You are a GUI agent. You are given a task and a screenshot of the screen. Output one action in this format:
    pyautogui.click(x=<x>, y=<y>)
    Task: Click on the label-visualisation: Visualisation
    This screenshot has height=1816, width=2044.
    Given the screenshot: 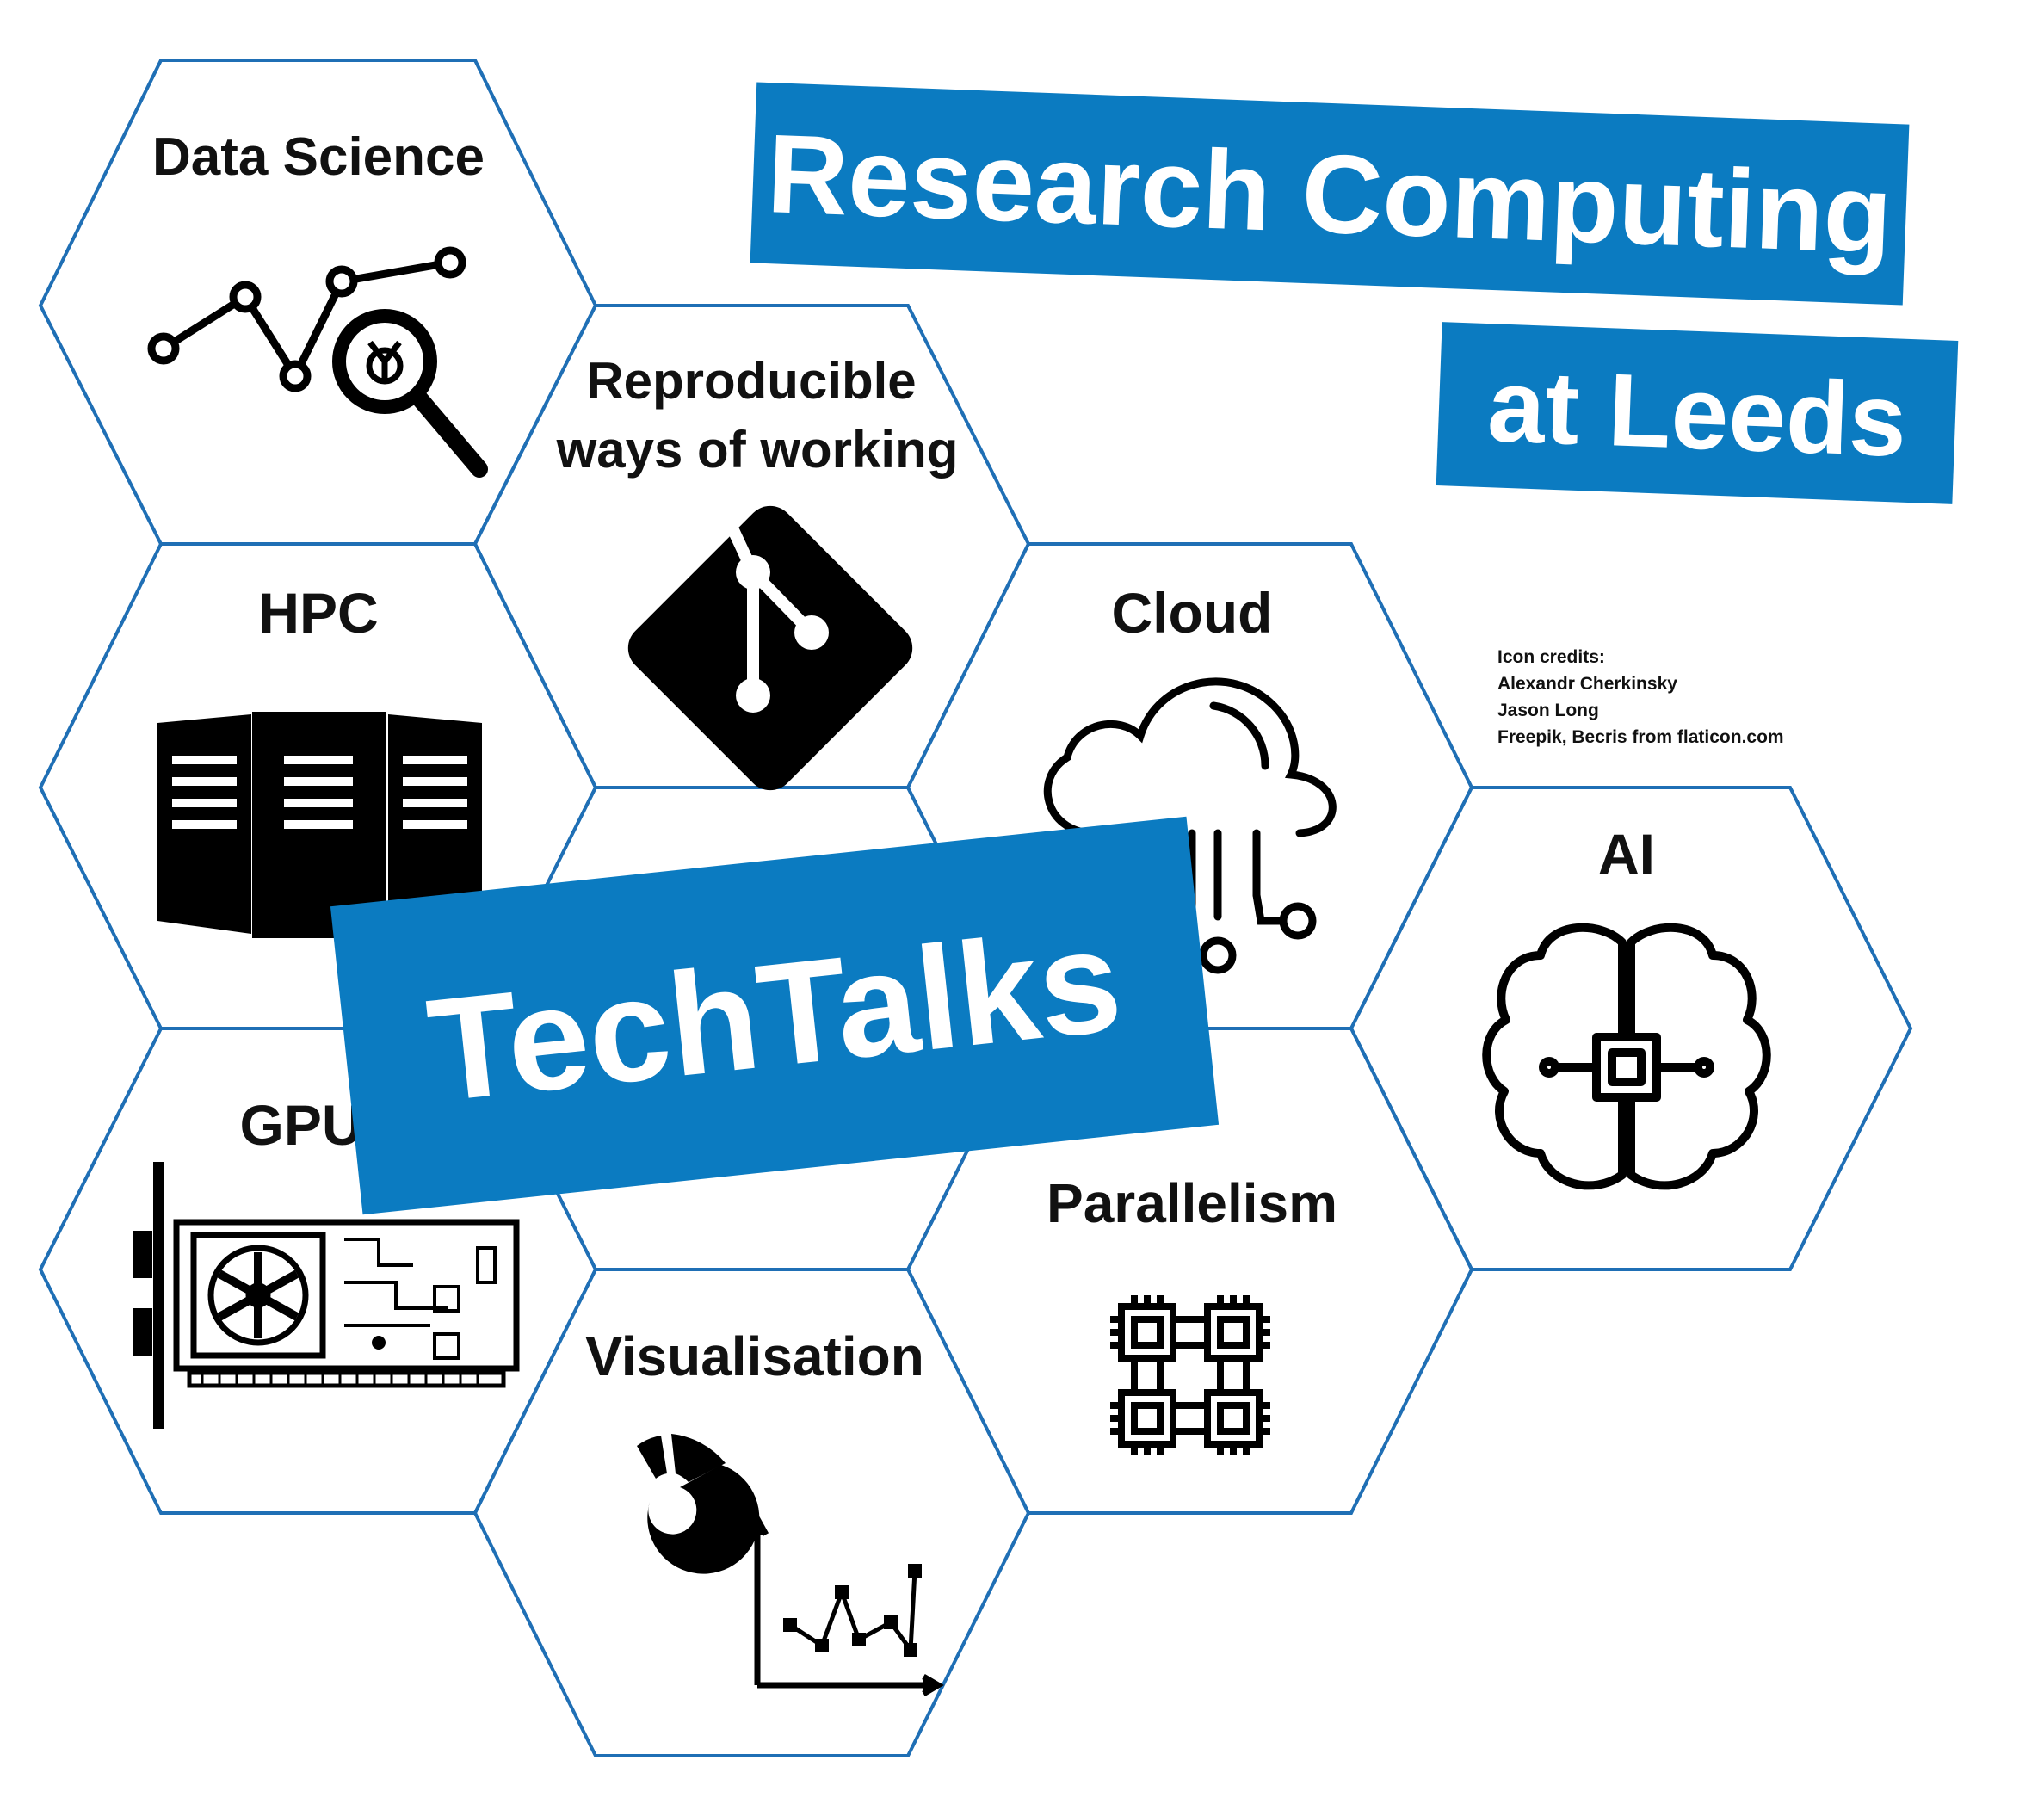 What is the action you would take?
    pyautogui.click(x=755, y=1356)
    